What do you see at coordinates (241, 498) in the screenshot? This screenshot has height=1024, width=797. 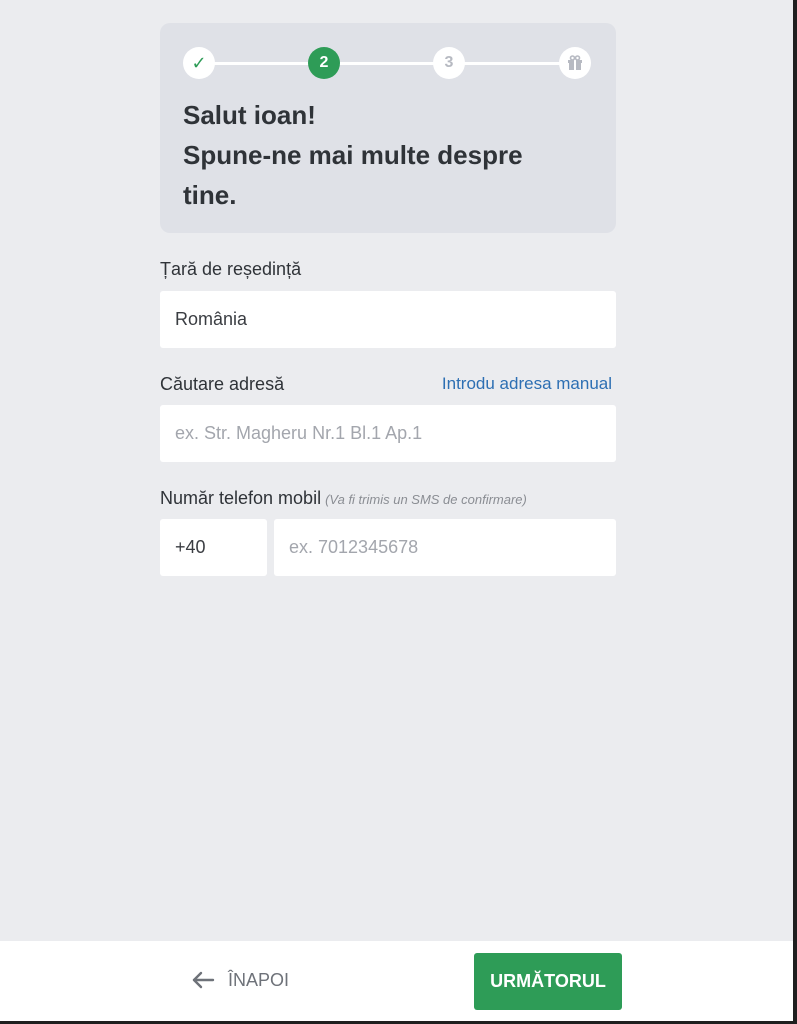 I see `phone-label-text: Număr telefon mobil` at bounding box center [241, 498].